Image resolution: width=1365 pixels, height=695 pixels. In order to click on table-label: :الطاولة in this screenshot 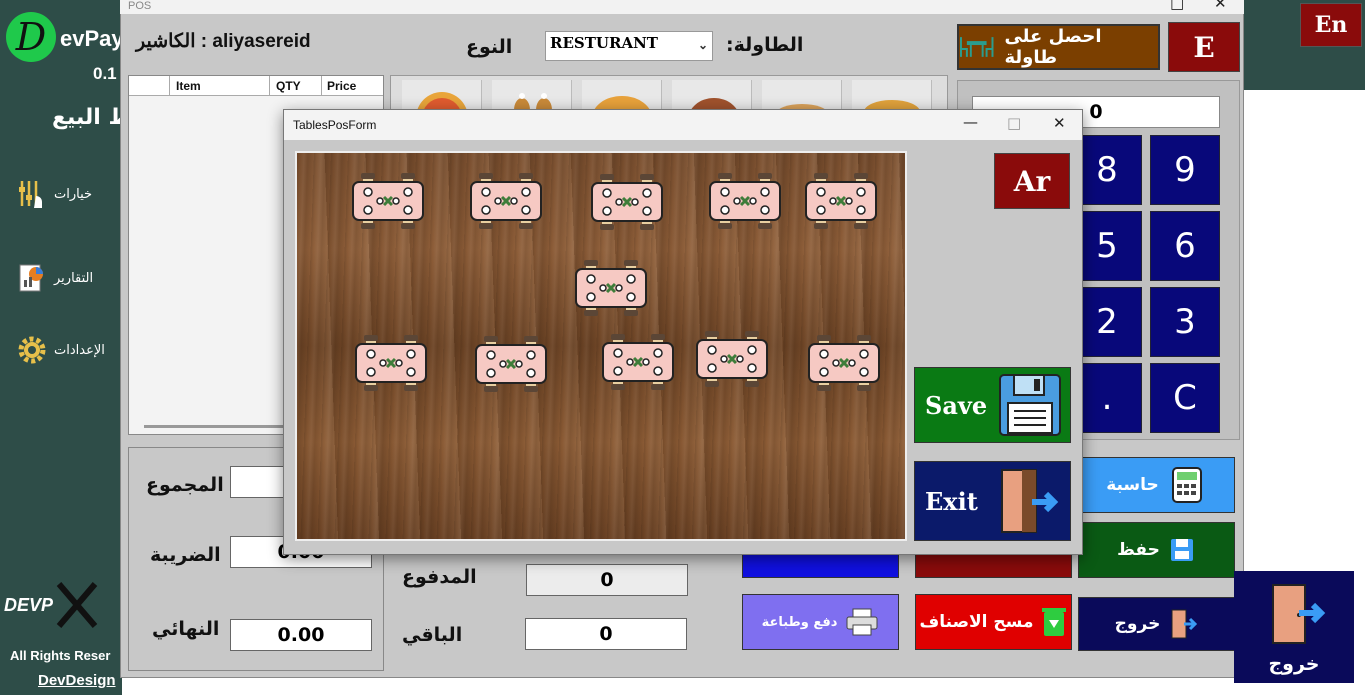, I will do `click(765, 45)`.